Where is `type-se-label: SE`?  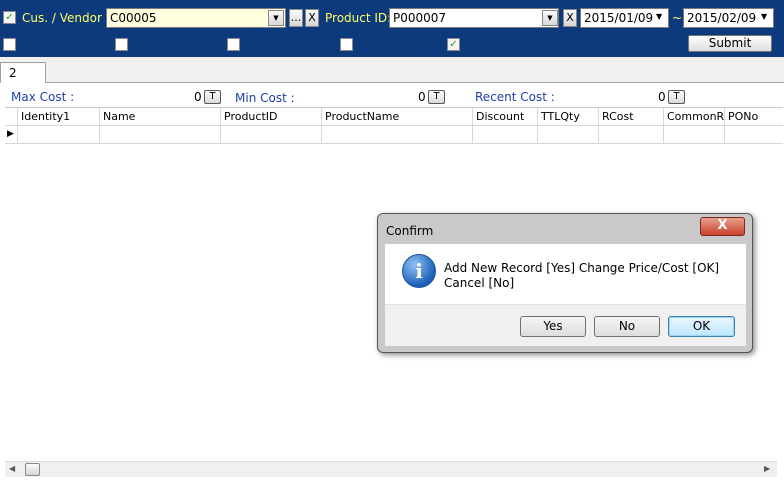
type-se-label: SE is located at coordinates (138, 45).